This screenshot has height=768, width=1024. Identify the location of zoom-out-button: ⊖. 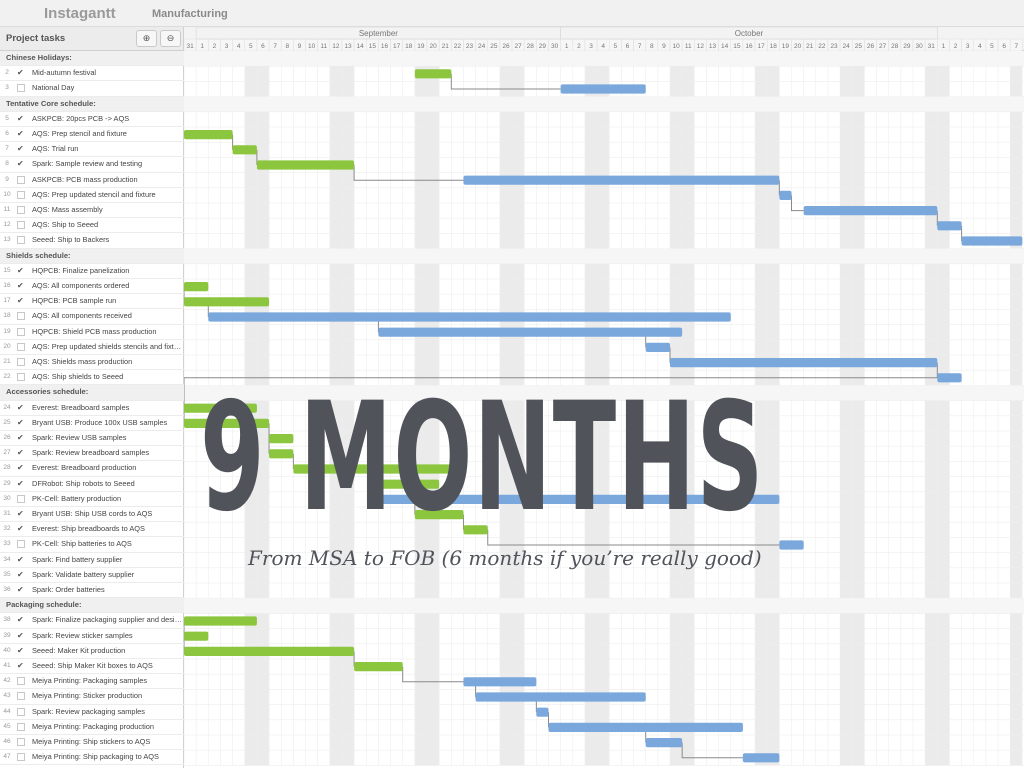
(170, 38).